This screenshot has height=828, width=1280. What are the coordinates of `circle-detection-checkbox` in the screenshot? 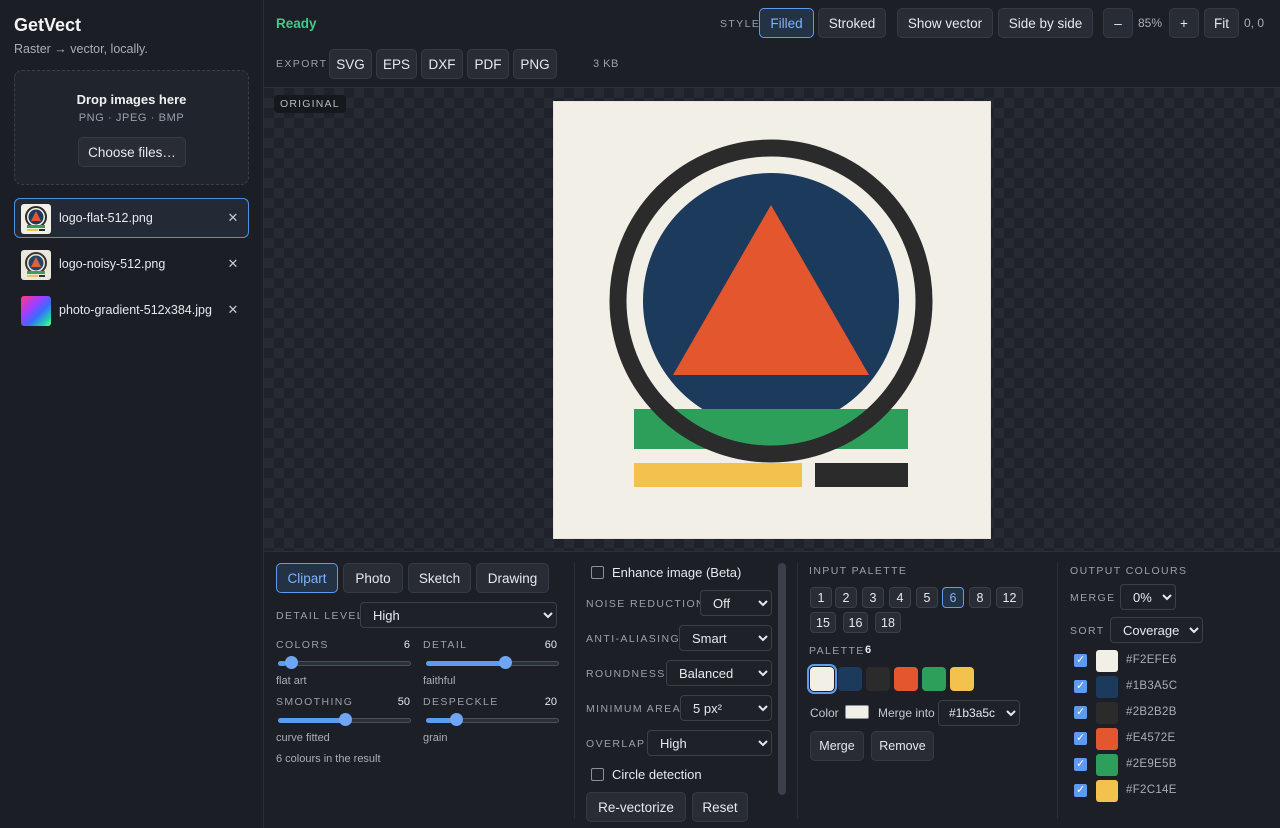 It's located at (597, 774).